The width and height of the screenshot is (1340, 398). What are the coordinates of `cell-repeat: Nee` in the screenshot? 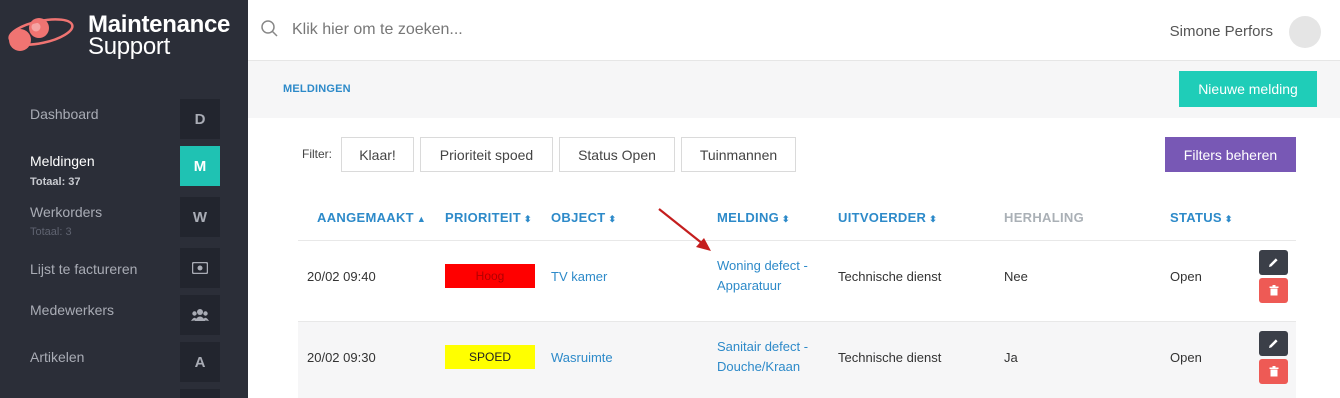 It's located at (1016, 276).